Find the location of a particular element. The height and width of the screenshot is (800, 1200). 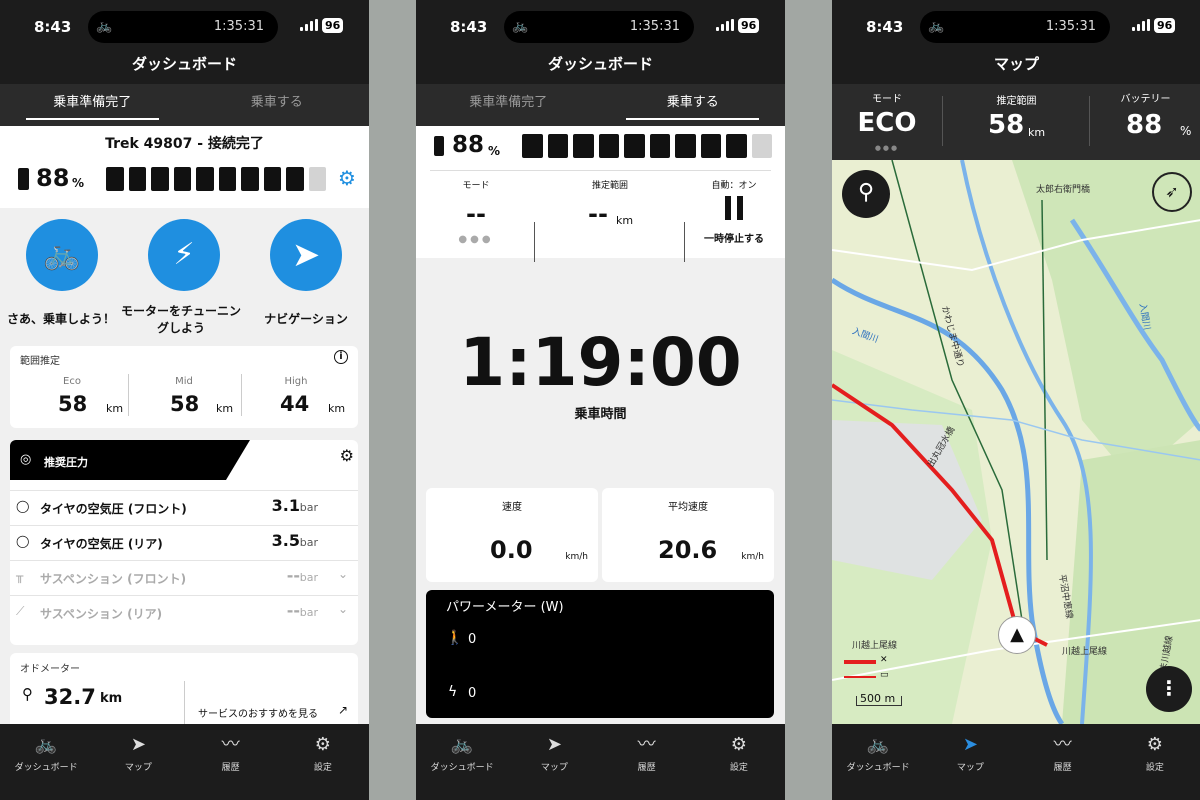

nav-label: ダッシュボード is located at coordinates (46, 768).